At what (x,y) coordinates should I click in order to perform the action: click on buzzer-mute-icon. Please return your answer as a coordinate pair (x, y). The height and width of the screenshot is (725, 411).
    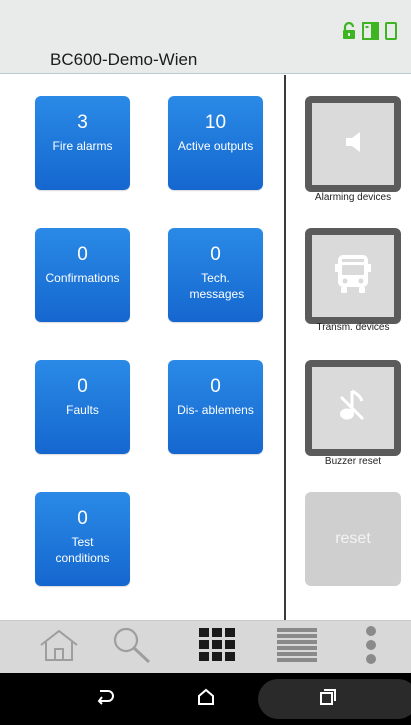
    Looking at the image, I should click on (353, 408).